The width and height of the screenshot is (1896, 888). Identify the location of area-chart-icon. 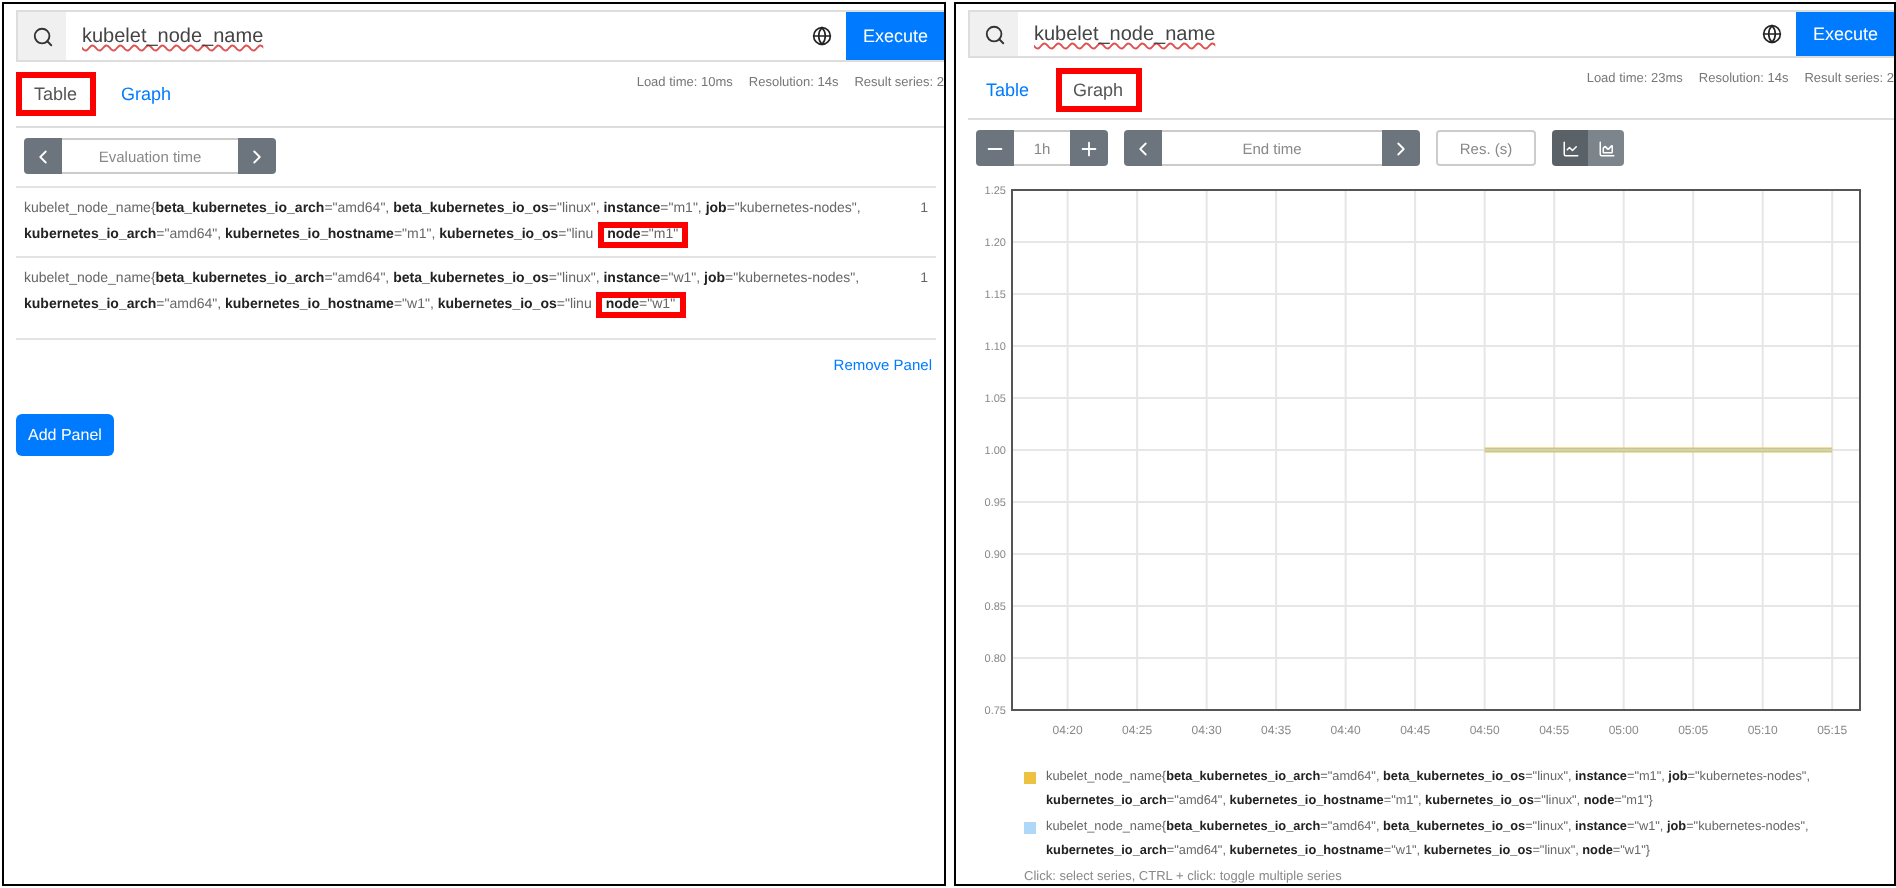
(1606, 148).